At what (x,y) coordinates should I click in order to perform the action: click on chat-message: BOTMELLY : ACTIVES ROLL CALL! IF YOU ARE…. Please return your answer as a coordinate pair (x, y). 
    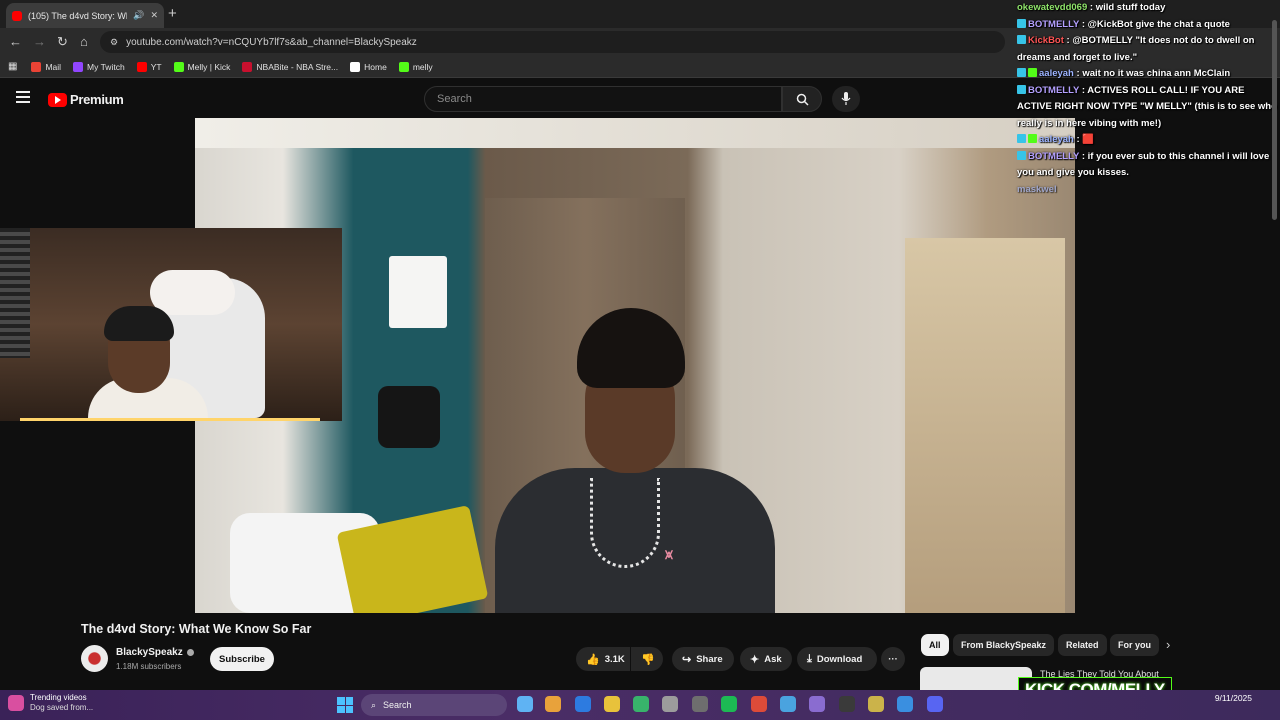
    Looking at the image, I should click on (1147, 106).